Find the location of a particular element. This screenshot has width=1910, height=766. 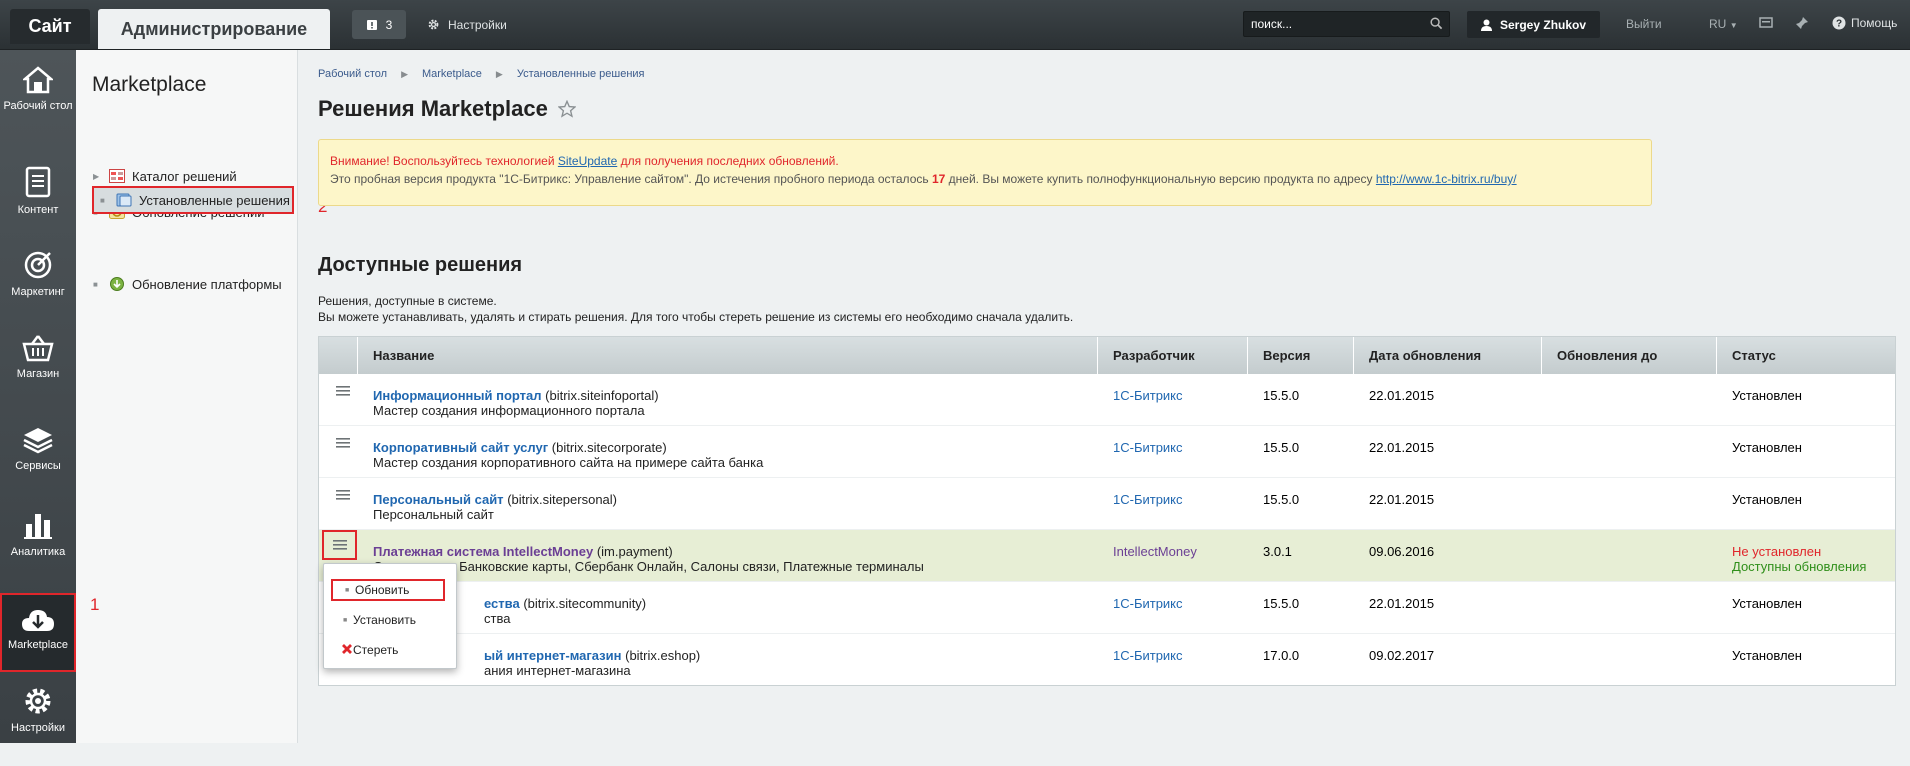

nav-label: Сервисы is located at coordinates (38, 466).